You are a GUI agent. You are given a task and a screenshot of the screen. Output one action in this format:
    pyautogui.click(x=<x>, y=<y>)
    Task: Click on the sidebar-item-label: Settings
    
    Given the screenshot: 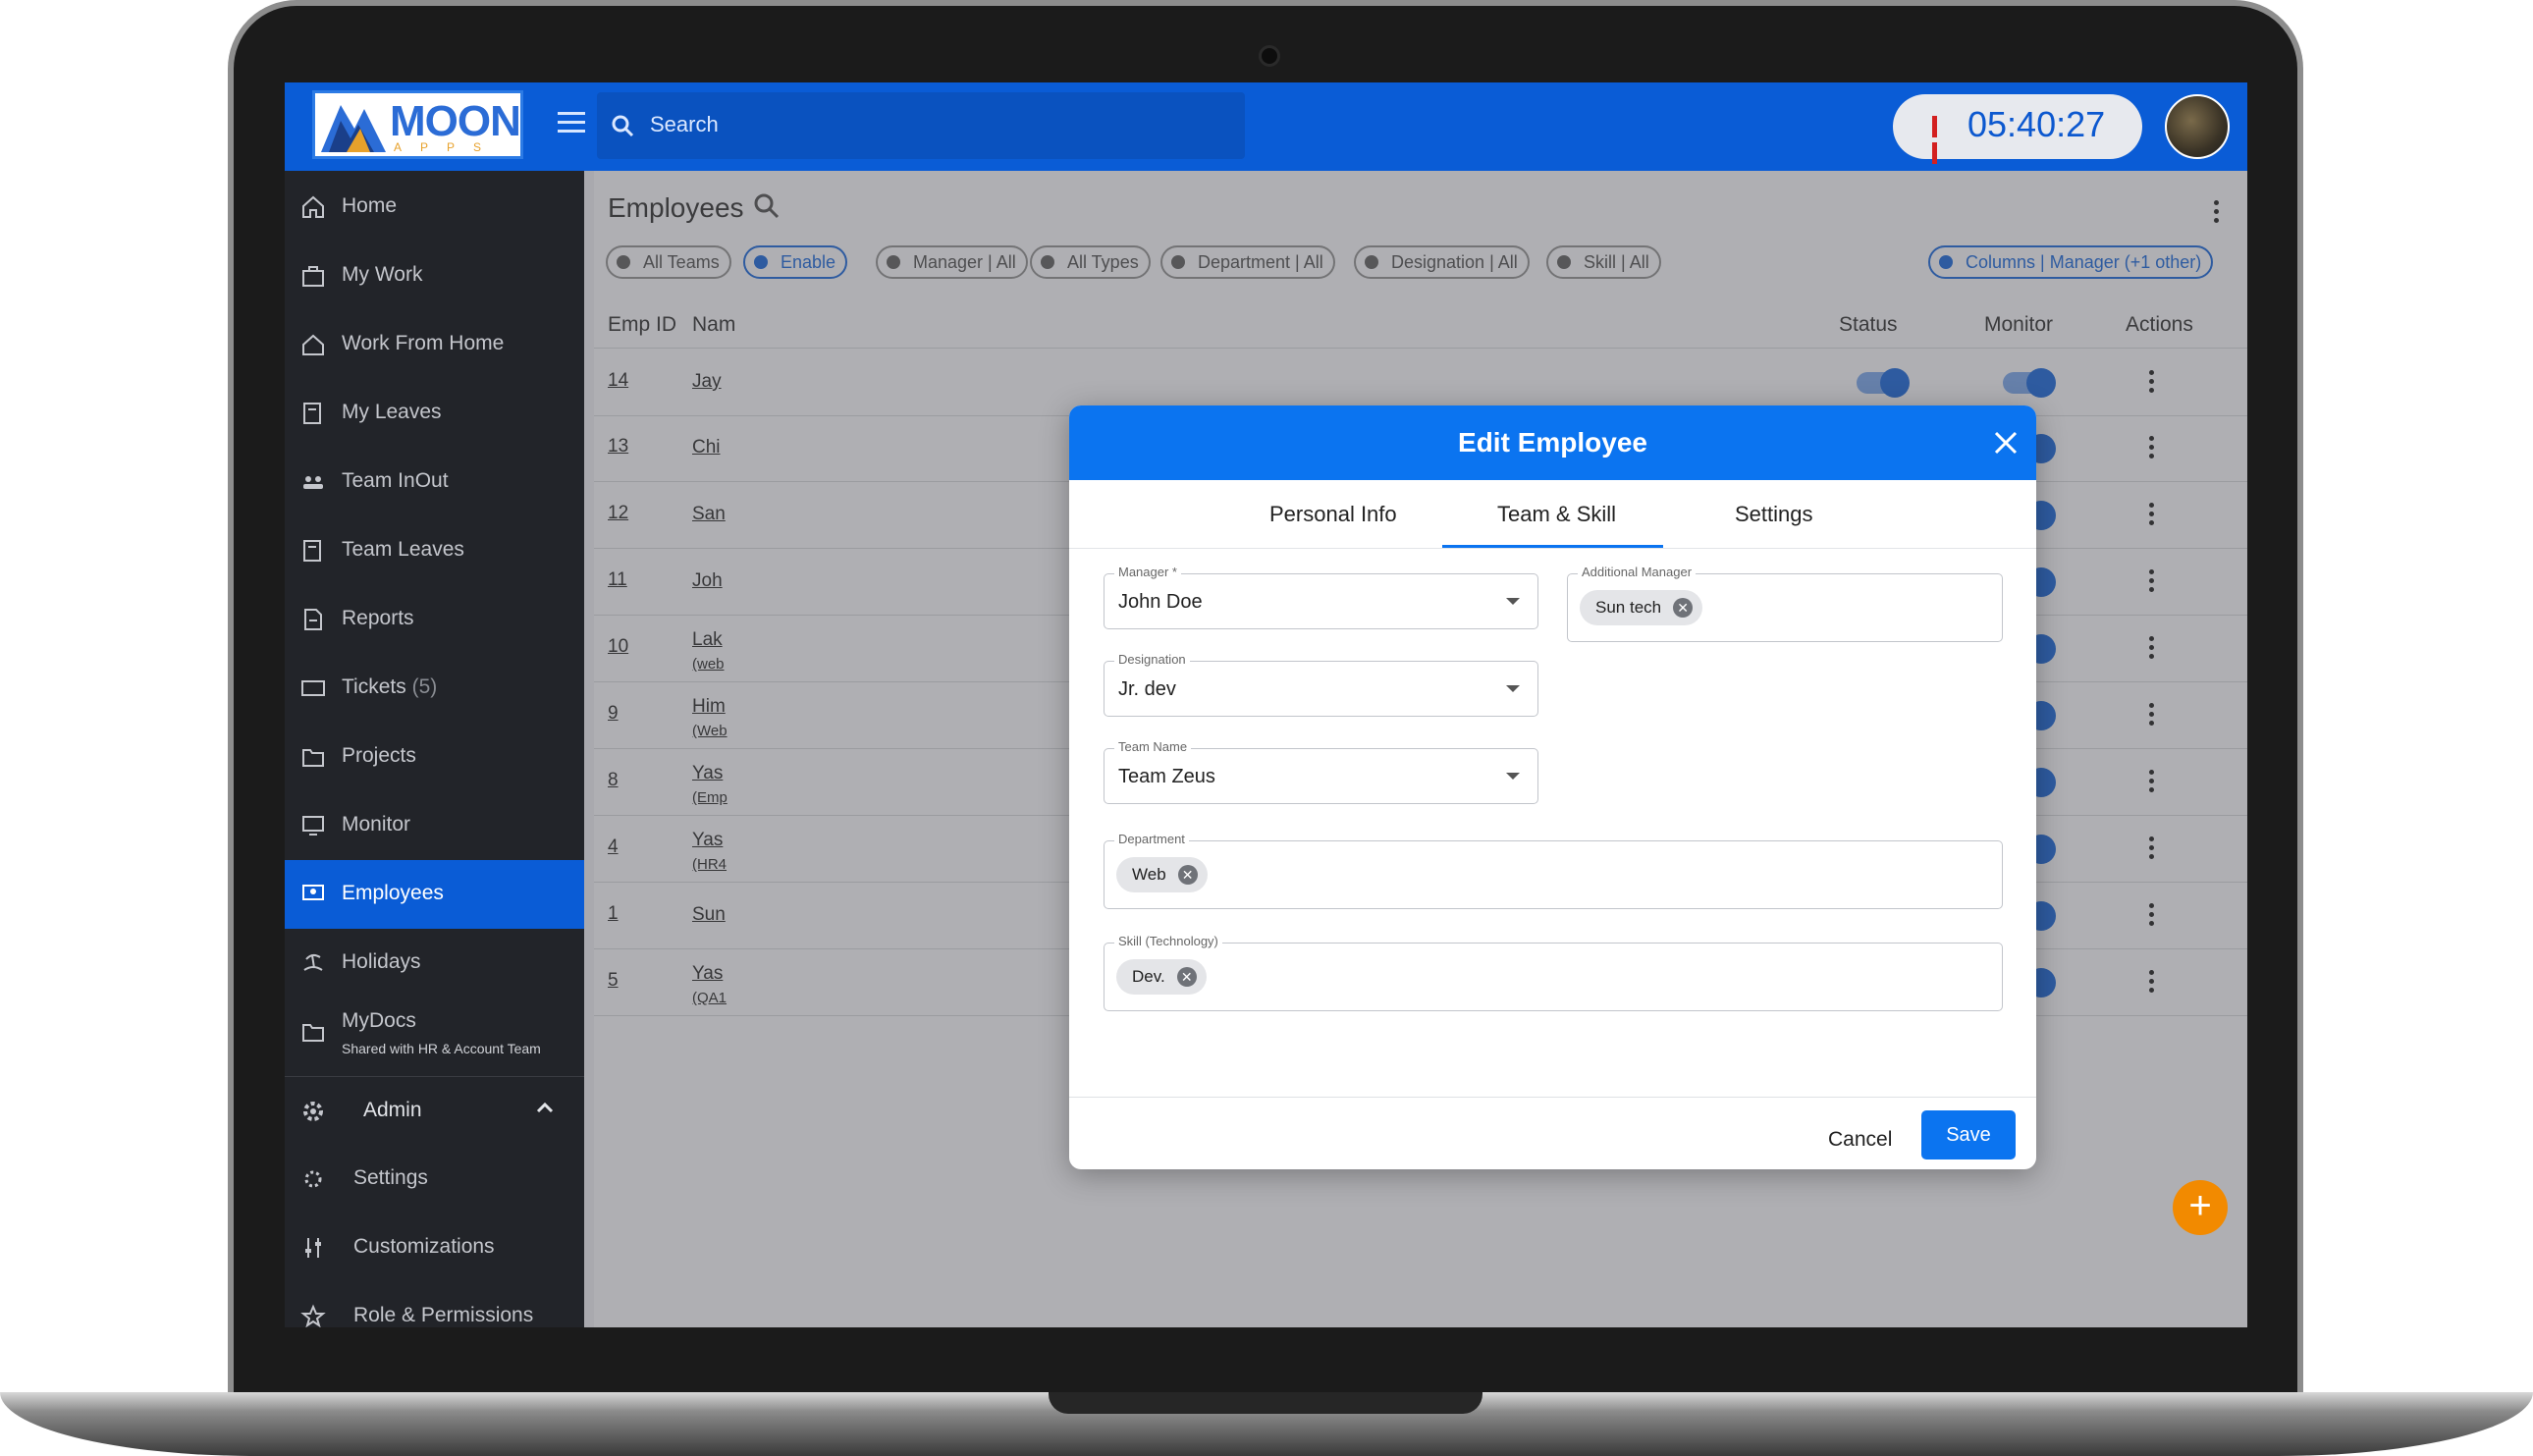 What is the action you would take?
    pyautogui.click(x=390, y=1177)
    